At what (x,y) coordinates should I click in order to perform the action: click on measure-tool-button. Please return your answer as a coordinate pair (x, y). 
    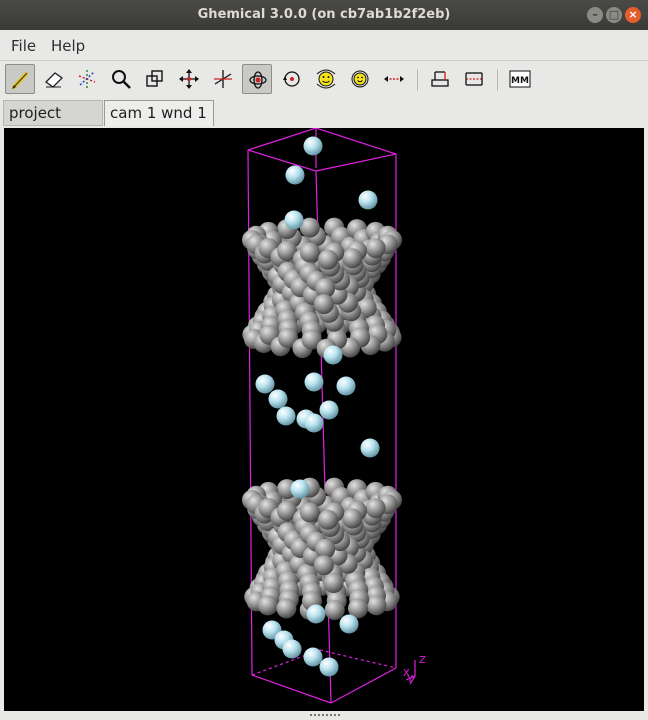
    Looking at the image, I should click on (394, 79).